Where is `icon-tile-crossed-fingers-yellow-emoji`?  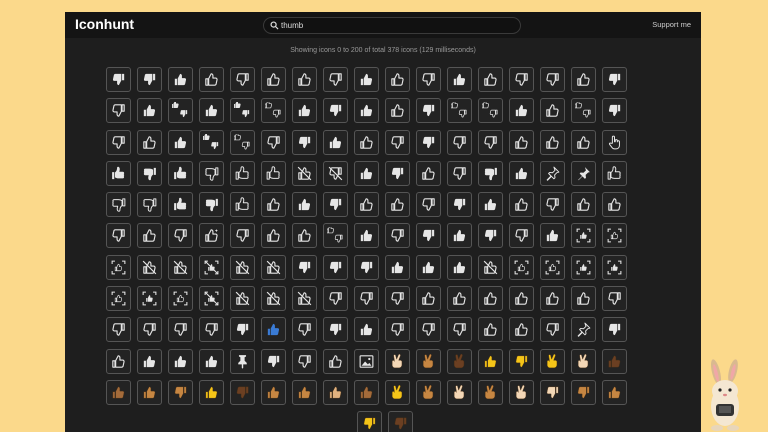
icon-tile-crossed-fingers-yellow-emoji is located at coordinates (552, 361).